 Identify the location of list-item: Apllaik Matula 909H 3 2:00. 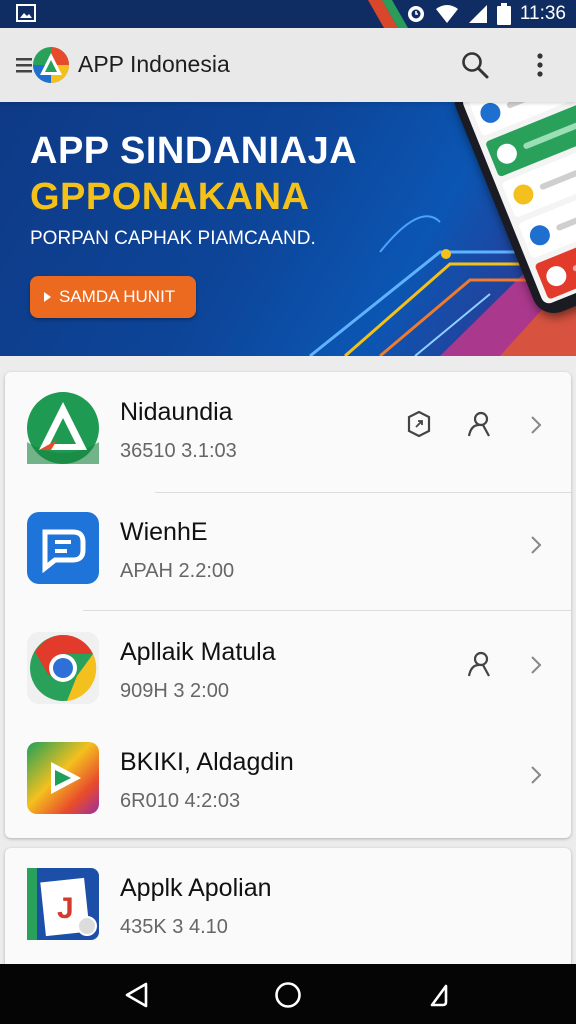
(288, 671).